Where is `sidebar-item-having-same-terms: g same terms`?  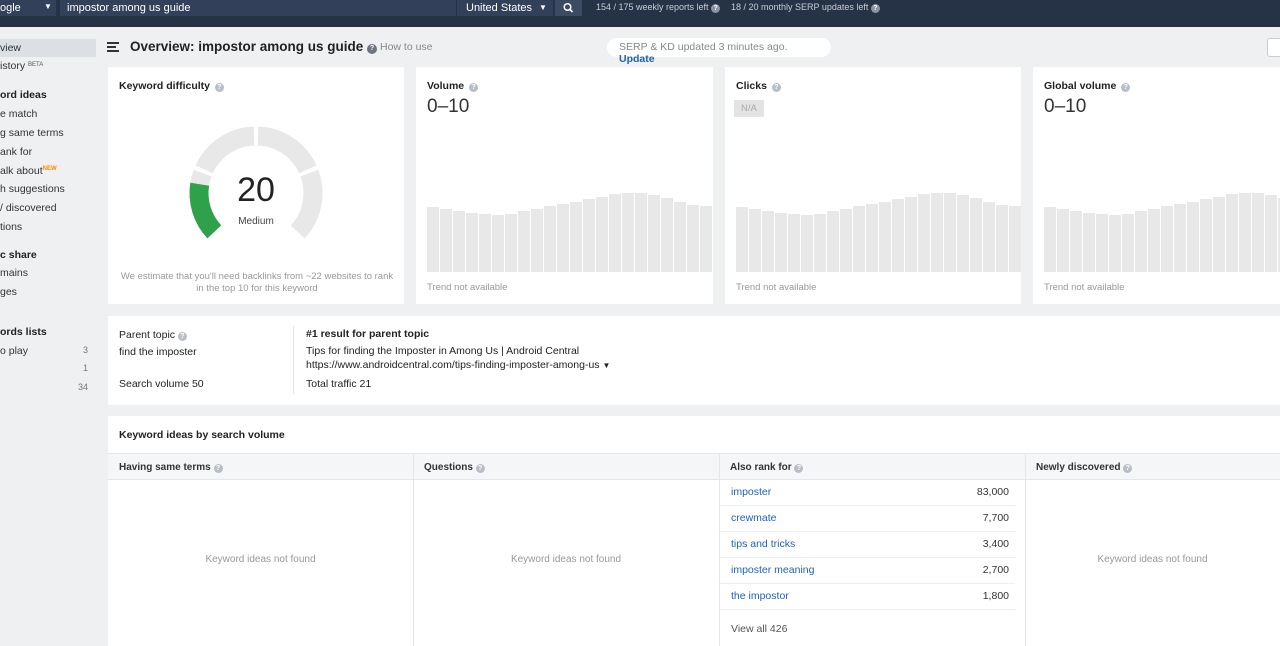
sidebar-item-having-same-terms: g same terms is located at coordinates (32, 133).